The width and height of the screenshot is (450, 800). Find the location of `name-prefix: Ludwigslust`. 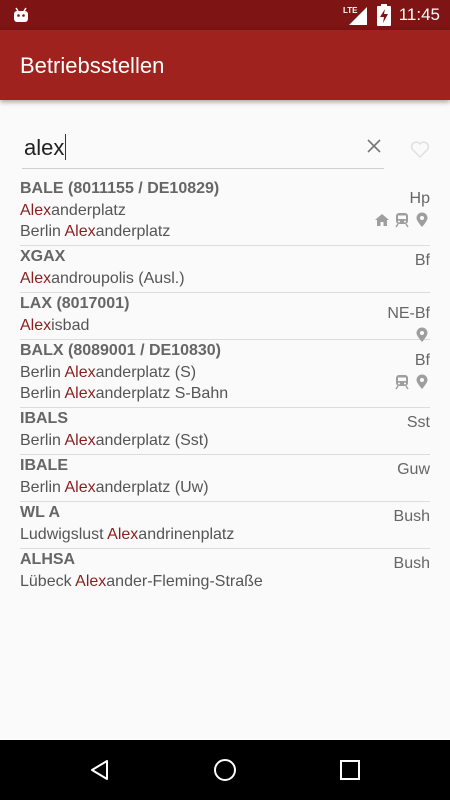

name-prefix: Ludwigslust is located at coordinates (64, 534).